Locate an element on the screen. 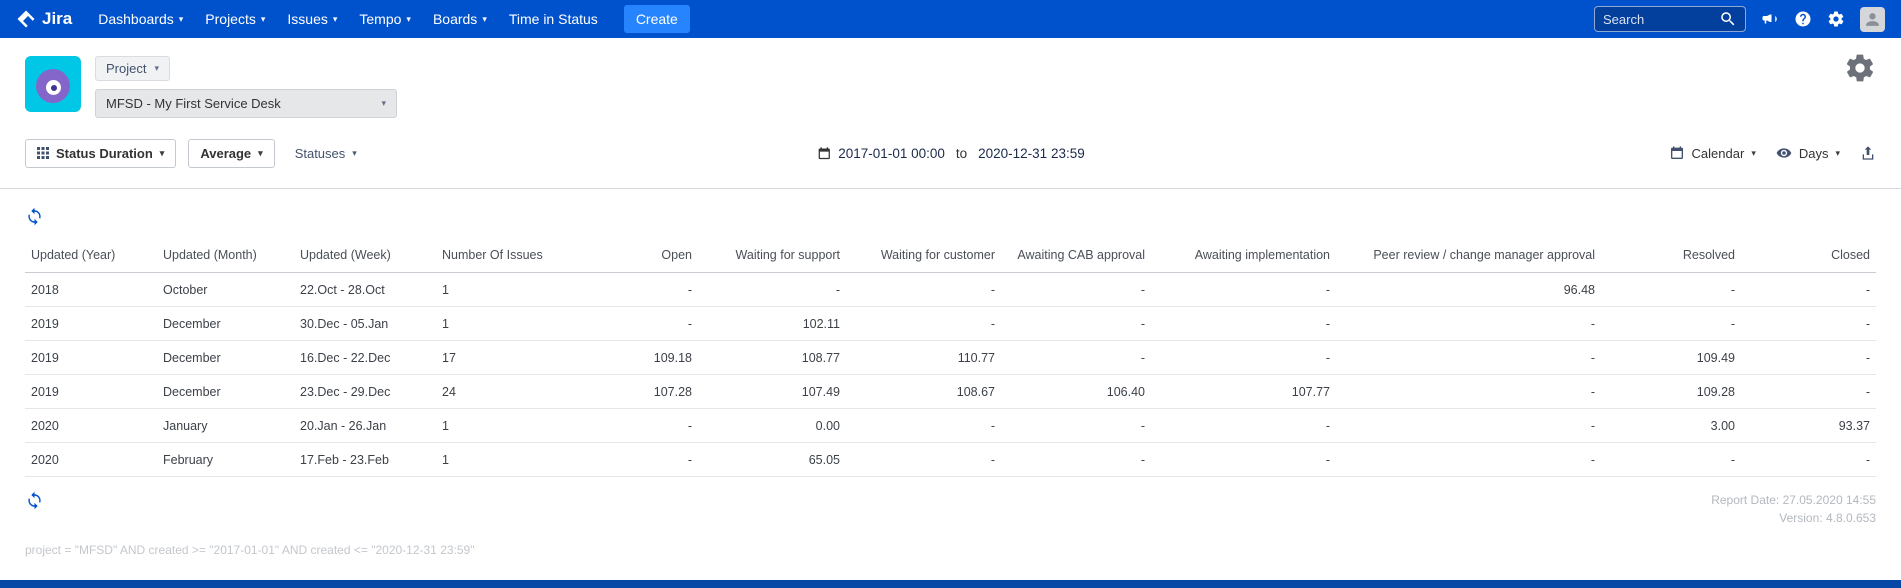  table-cell: 102.11 is located at coordinates (772, 323).